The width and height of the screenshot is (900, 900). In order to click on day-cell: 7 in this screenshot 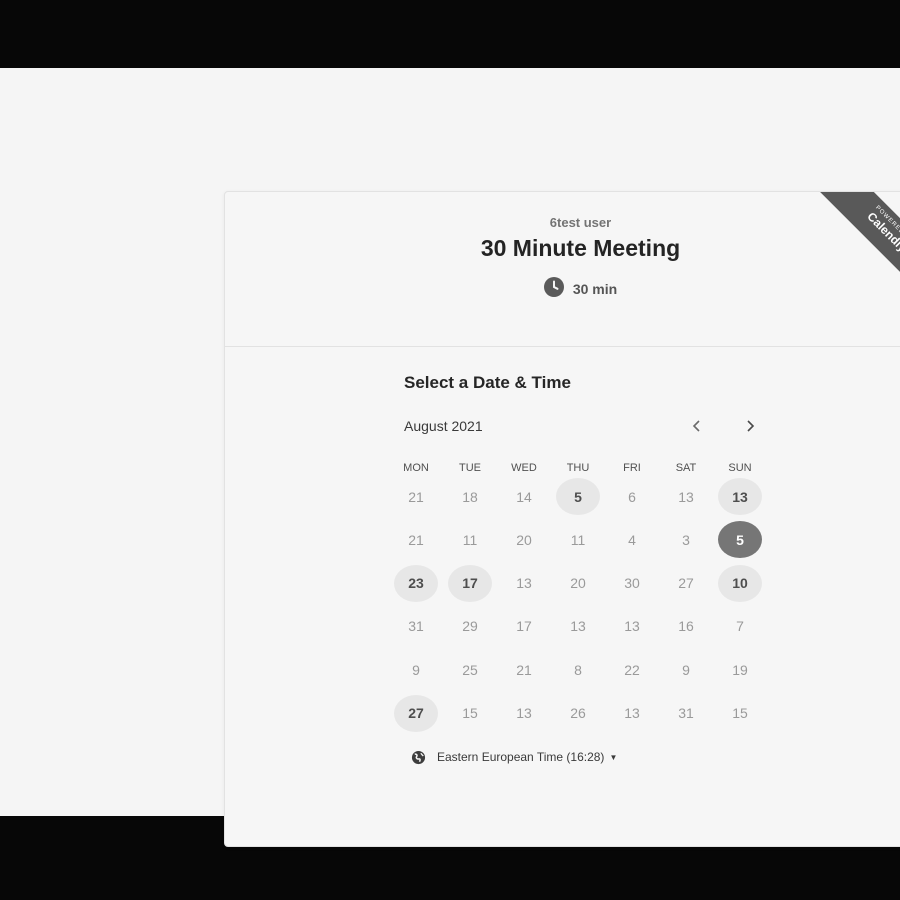, I will do `click(740, 626)`.